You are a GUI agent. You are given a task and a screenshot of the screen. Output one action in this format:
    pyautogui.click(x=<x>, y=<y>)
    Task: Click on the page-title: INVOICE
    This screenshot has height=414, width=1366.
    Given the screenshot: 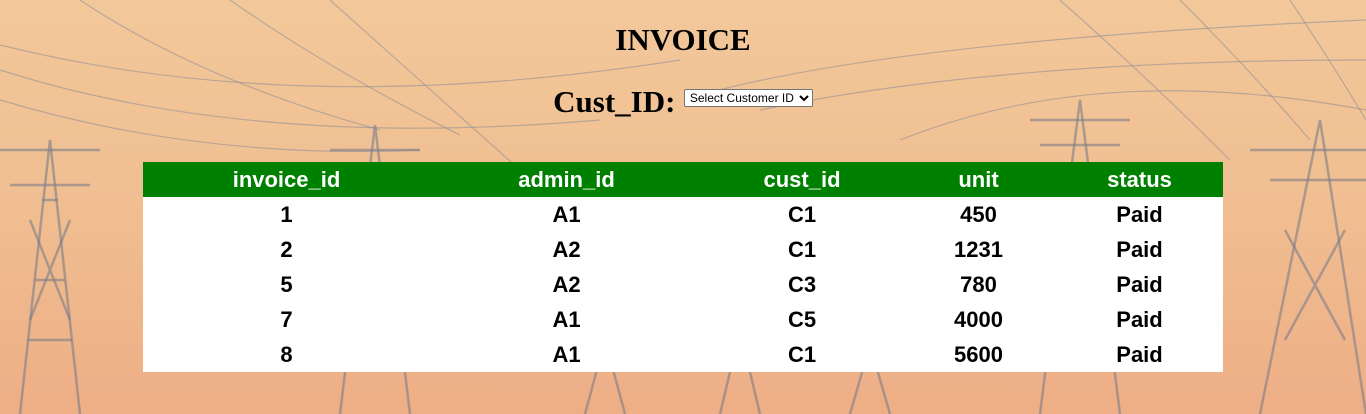 What is the action you would take?
    pyautogui.click(x=683, y=39)
    